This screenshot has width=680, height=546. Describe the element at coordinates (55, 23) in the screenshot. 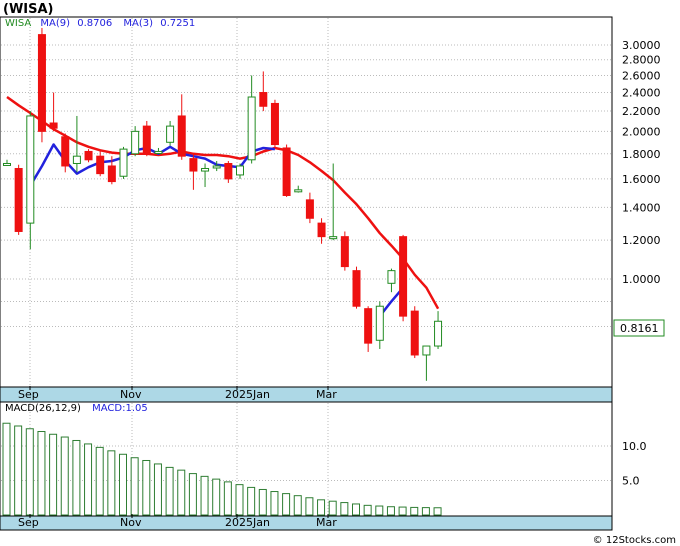

I see `legend-ma9-label: MA(9)` at that location.